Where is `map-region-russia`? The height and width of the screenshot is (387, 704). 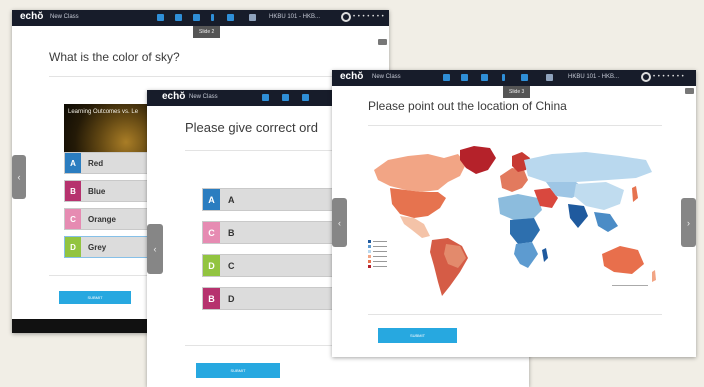 map-region-russia is located at coordinates (588, 167).